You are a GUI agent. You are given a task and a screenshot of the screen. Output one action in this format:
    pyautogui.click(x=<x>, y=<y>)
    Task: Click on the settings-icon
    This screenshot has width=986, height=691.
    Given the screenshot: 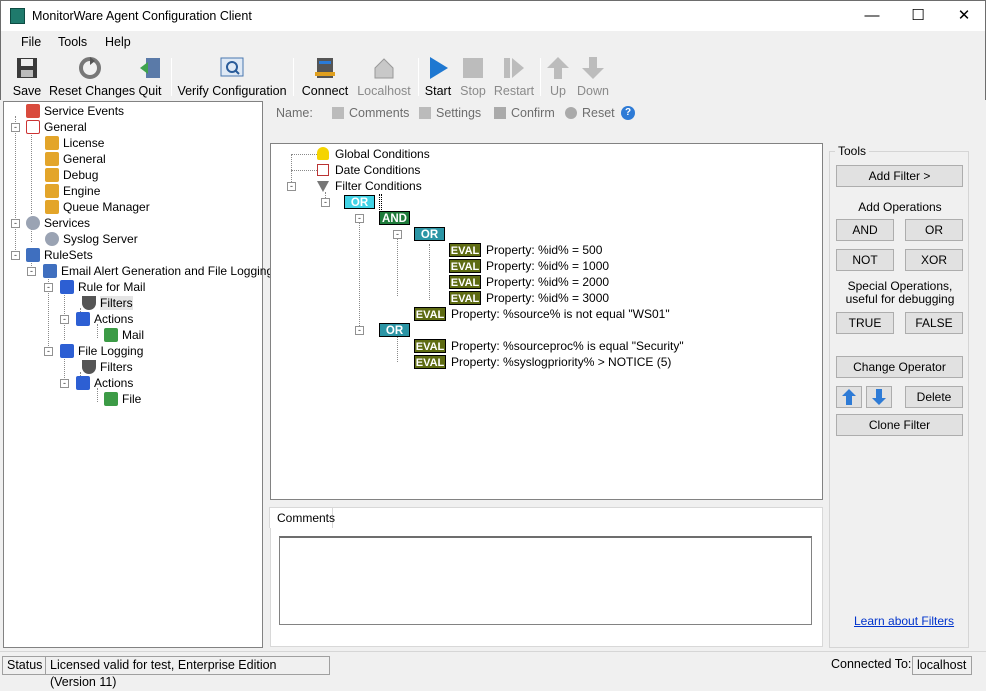 What is the action you would take?
    pyautogui.click(x=52, y=159)
    